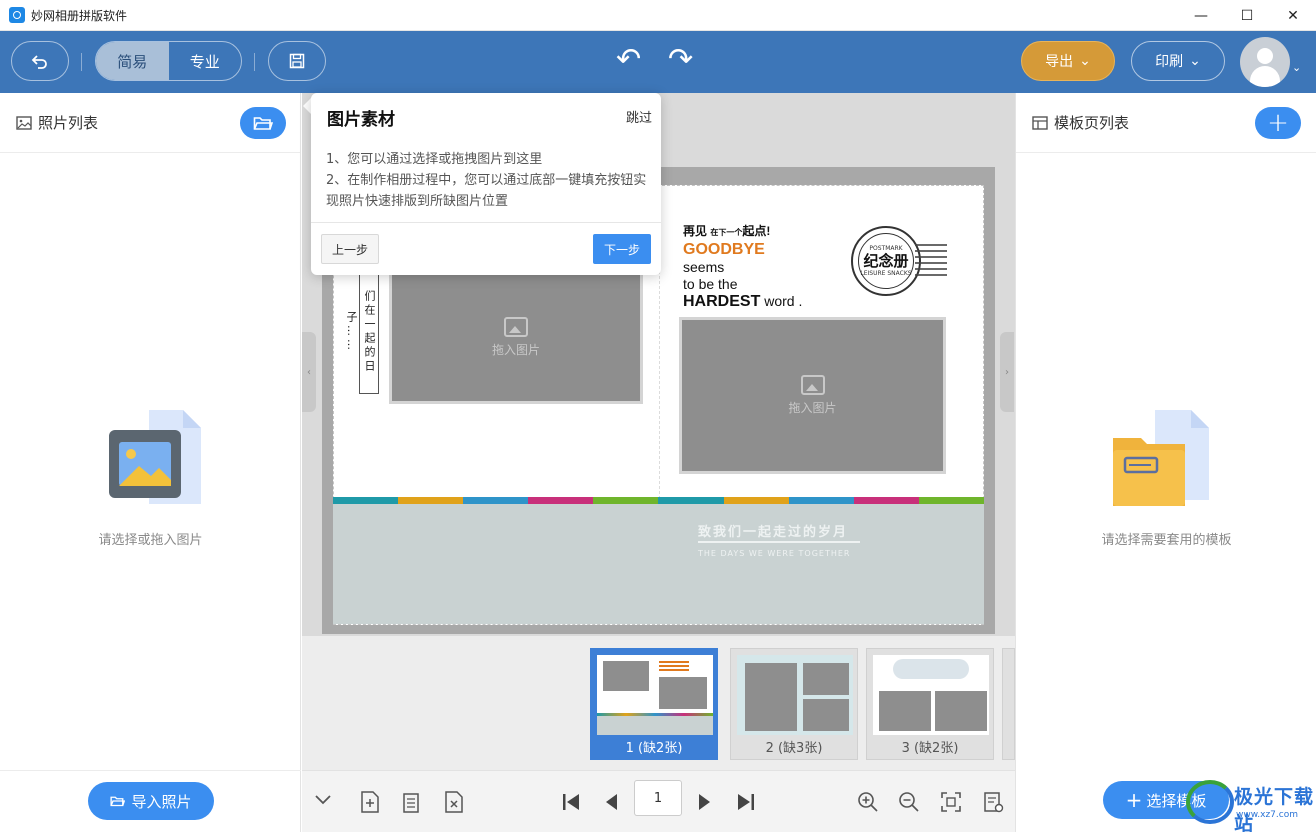  Describe the element at coordinates (323, 800) in the screenshot. I see `chevron-down-icon` at that location.